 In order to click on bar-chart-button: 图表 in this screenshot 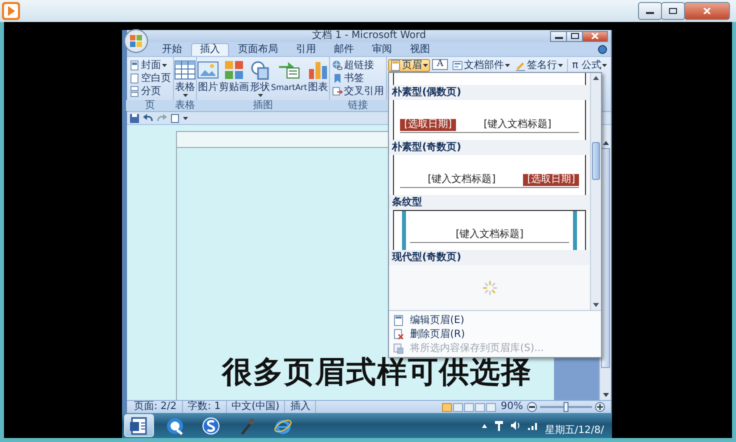, I will do `click(318, 79)`.